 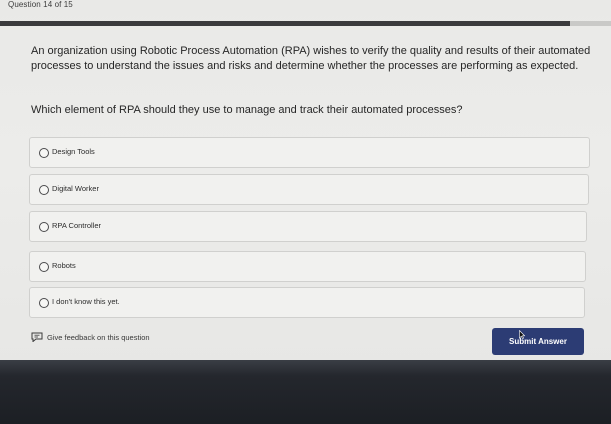 What do you see at coordinates (522, 334) in the screenshot?
I see `mouse-cursor-icon` at bounding box center [522, 334].